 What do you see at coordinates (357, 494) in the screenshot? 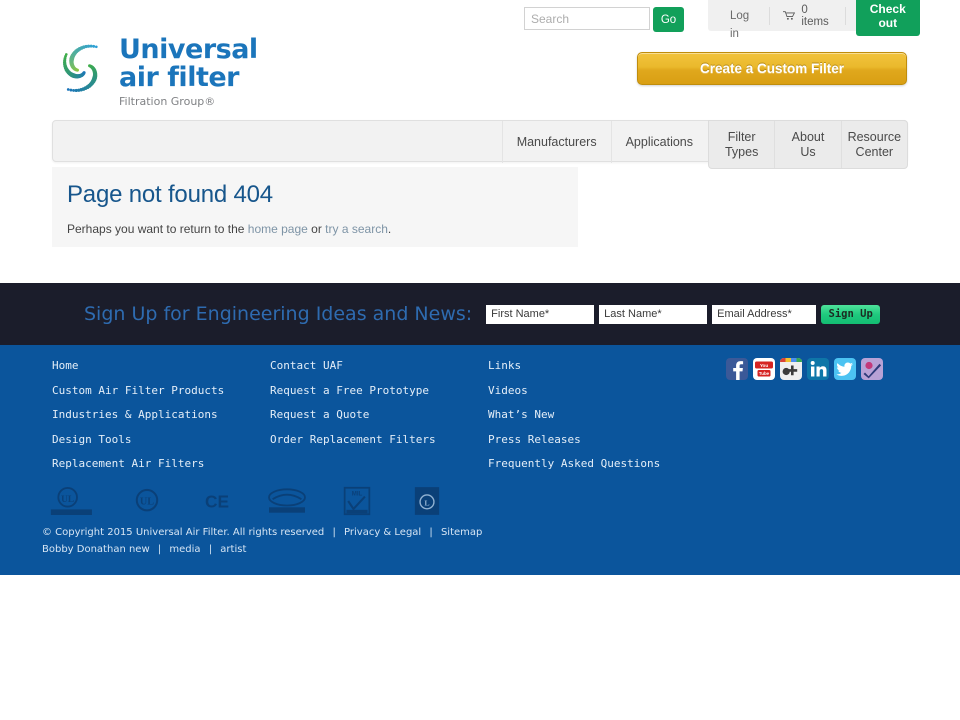
I see `svg-text: MIL` at bounding box center [357, 494].